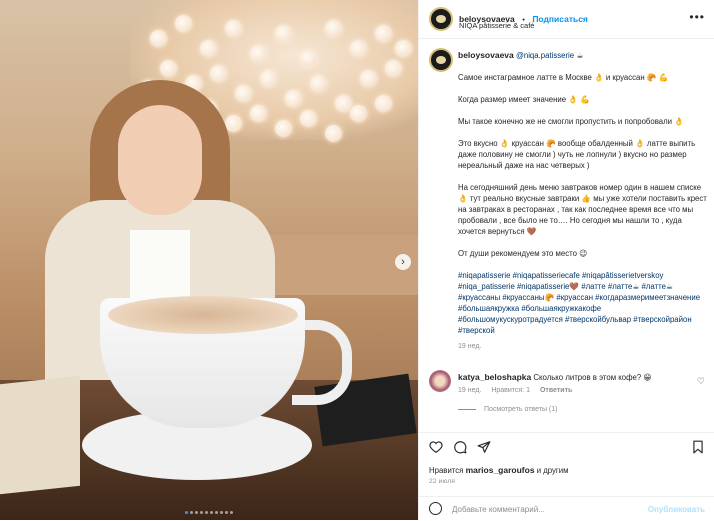 The width and height of the screenshot is (714, 521). I want to click on likes-user: marios_garoufos, so click(500, 470).